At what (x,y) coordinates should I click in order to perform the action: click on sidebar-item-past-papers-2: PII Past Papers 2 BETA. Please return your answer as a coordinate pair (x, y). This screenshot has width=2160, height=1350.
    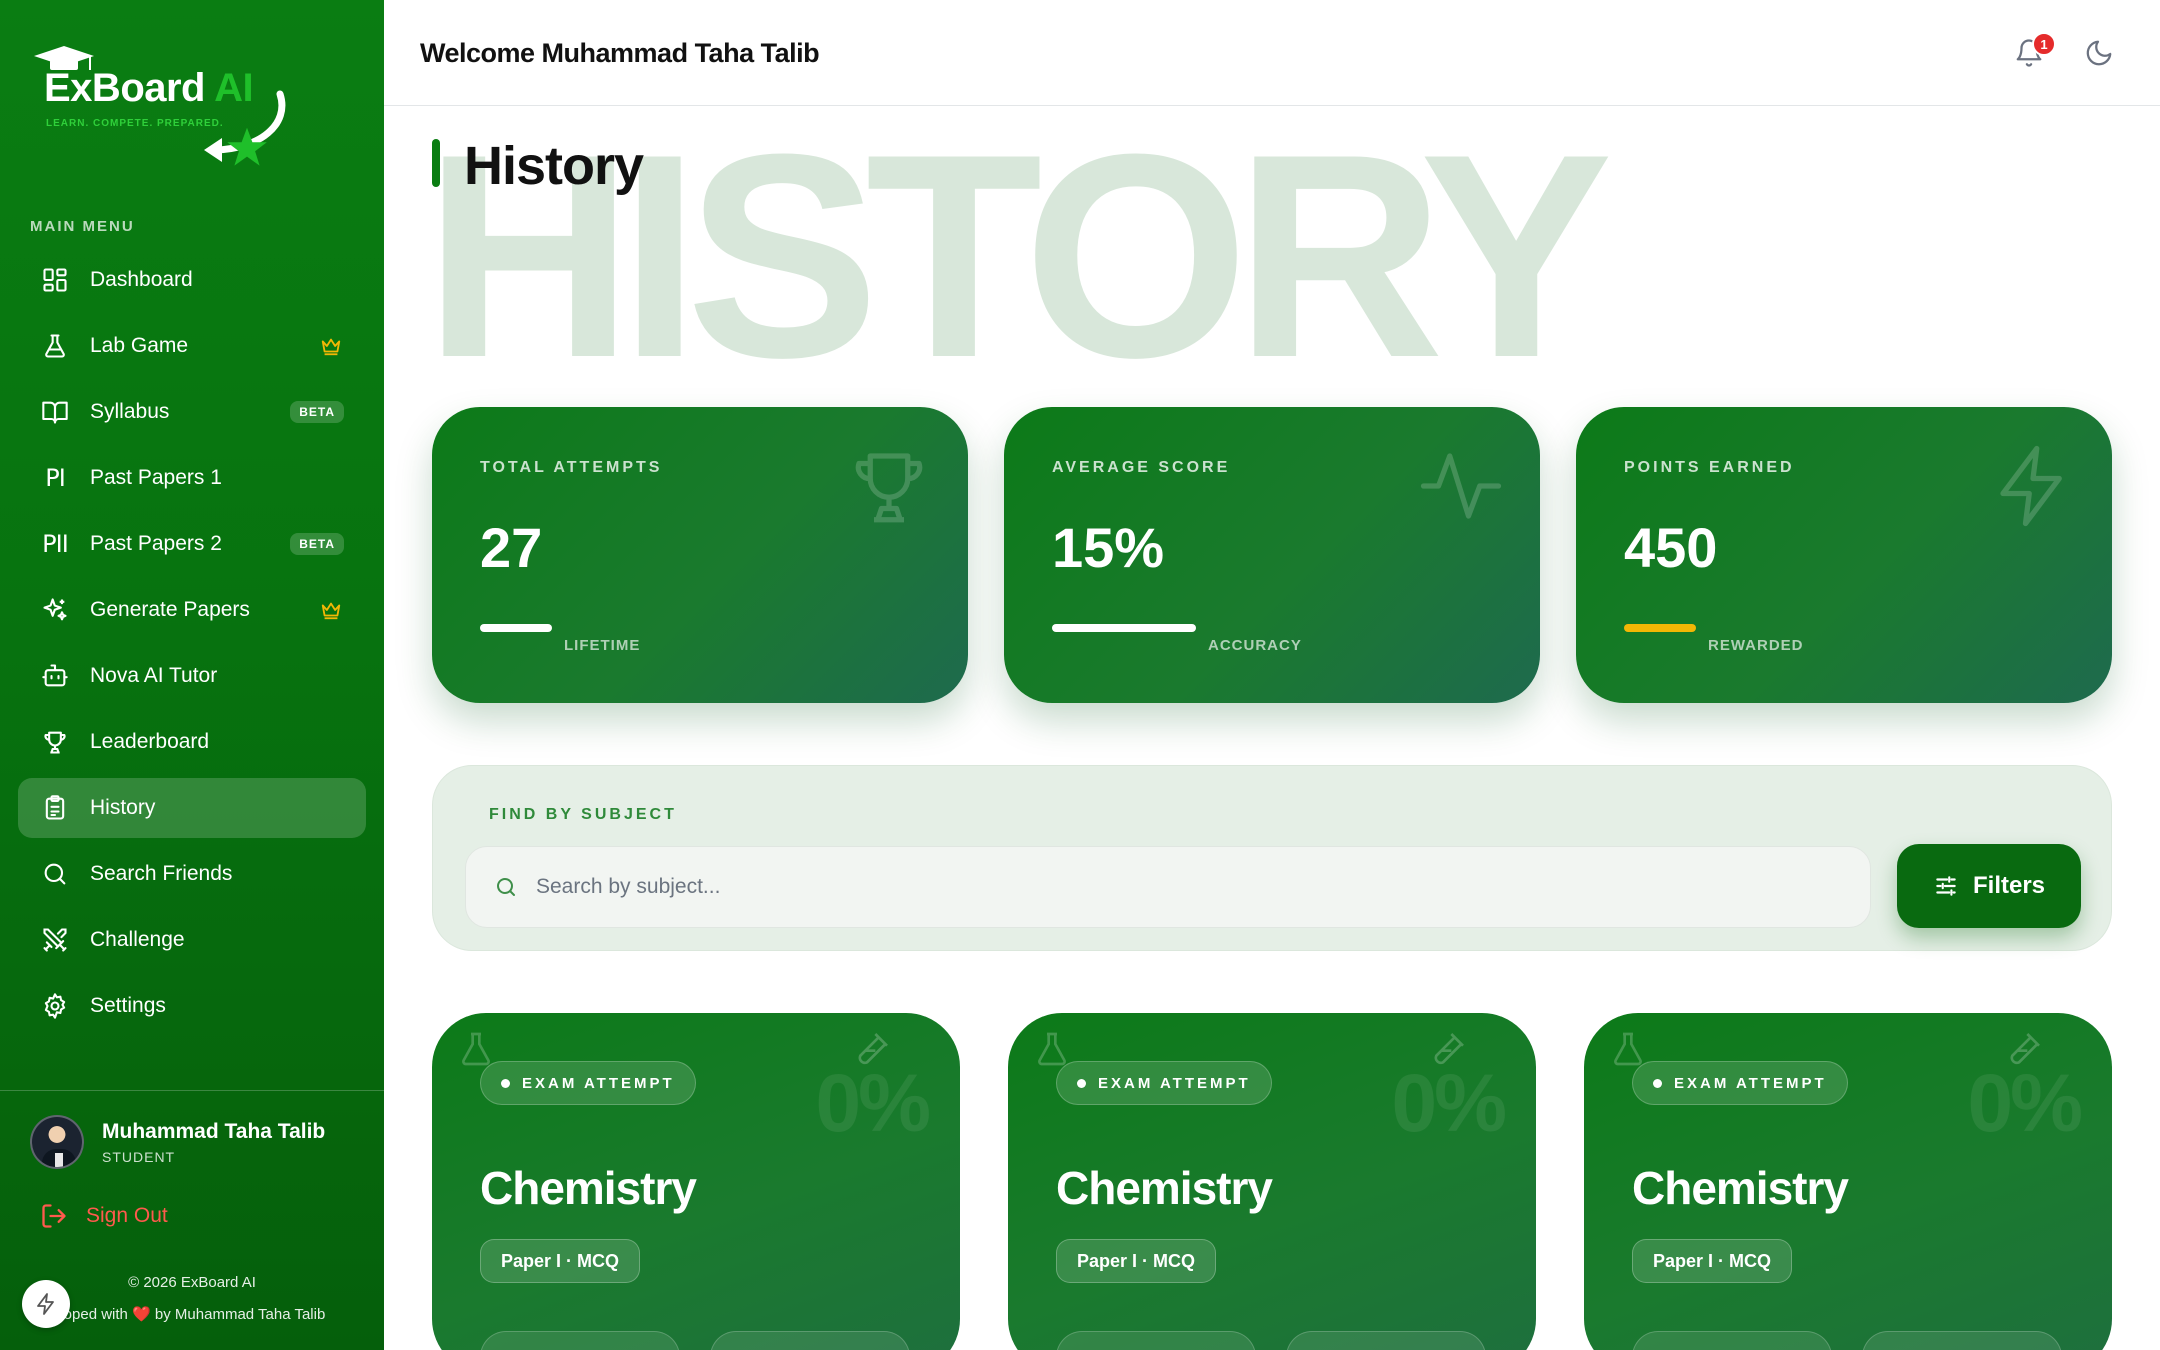
    Looking at the image, I should click on (192, 544).